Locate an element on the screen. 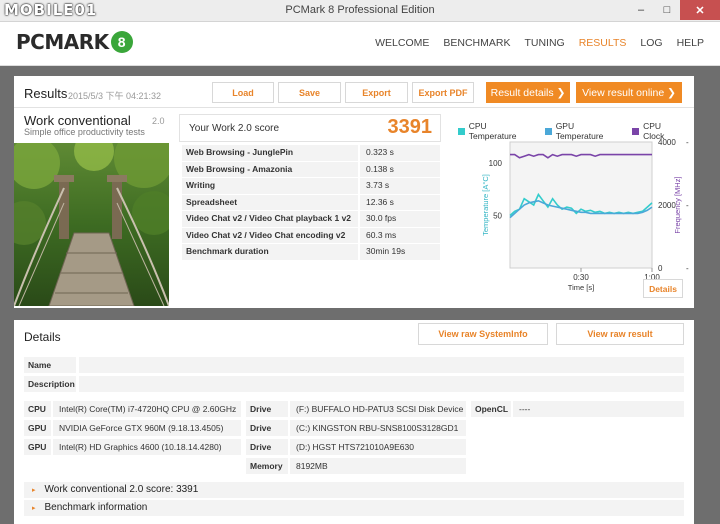 Image resolution: width=720 pixels, height=524 pixels. result-details-label: Result details is located at coordinates (522, 92).